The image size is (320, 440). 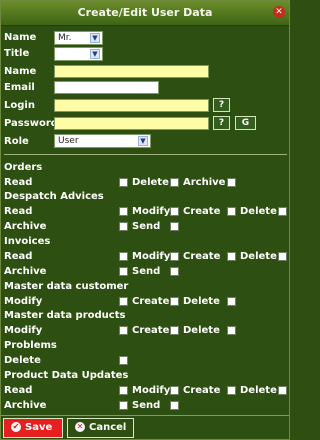 I want to click on updates-delete-checkbox, so click(x=282, y=390).